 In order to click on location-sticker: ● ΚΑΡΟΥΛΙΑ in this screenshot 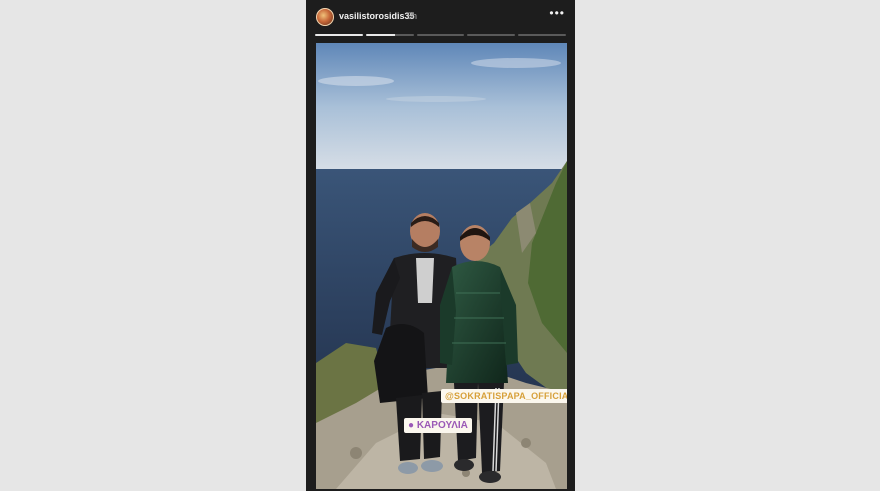, I will do `click(438, 425)`.